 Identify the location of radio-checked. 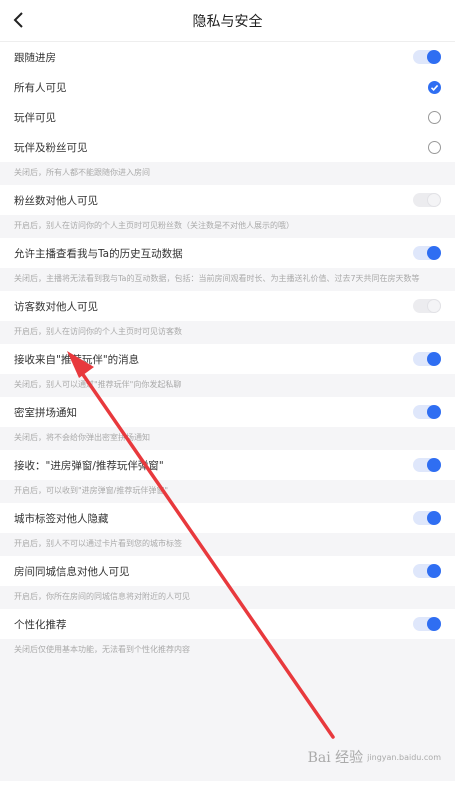
(434, 87).